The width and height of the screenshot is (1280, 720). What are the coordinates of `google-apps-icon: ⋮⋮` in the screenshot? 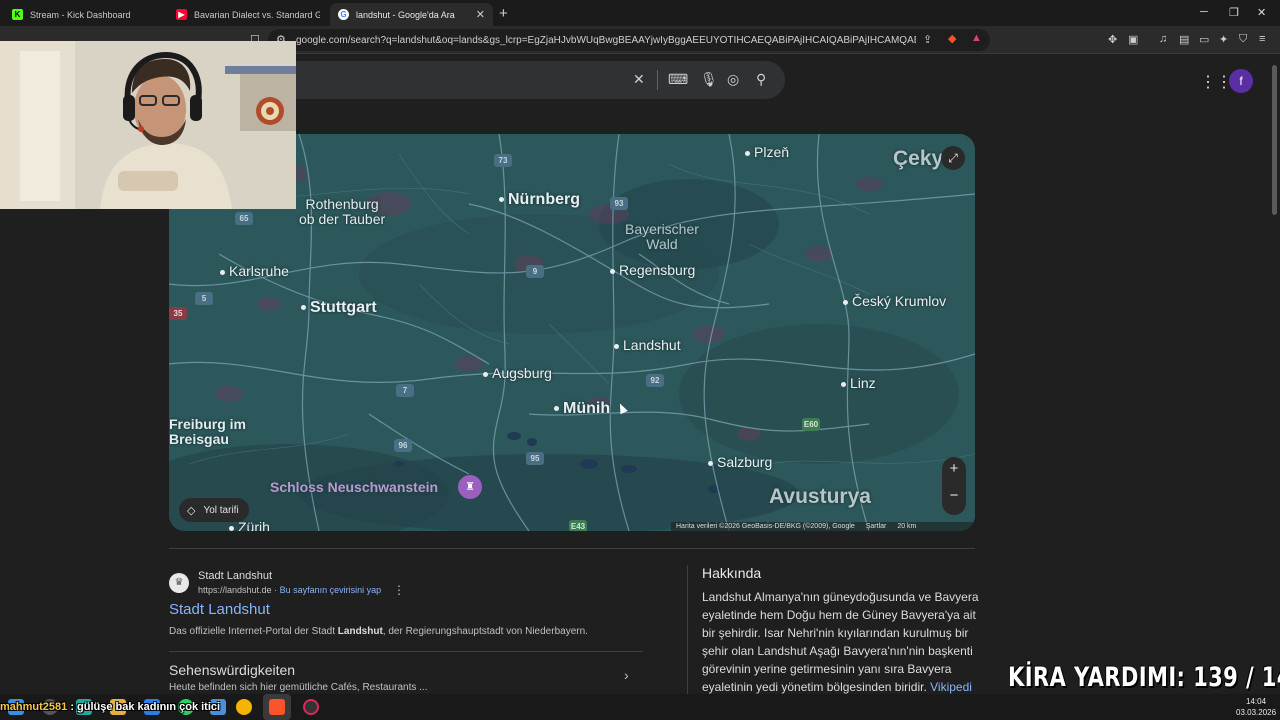 It's located at (1216, 82).